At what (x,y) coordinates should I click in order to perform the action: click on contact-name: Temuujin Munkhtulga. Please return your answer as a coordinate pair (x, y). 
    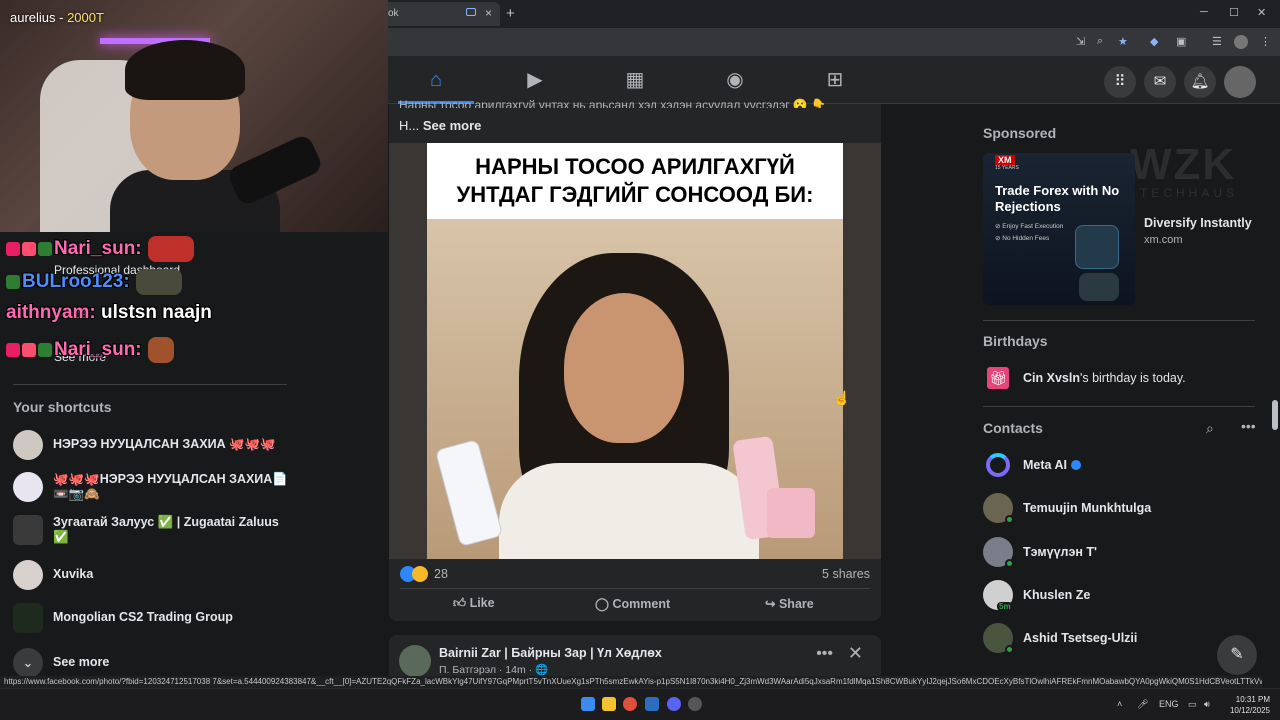
    Looking at the image, I should click on (1087, 508).